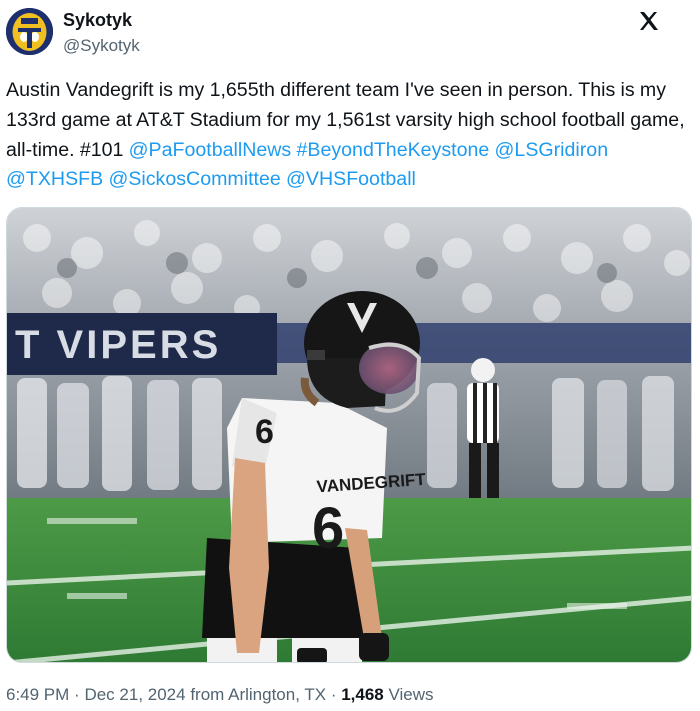  I want to click on helmet-avatar-icon, so click(29, 31).